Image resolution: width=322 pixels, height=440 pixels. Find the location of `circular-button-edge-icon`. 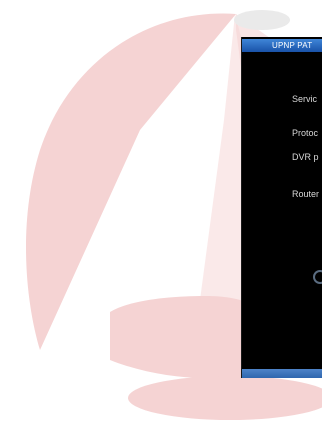

circular-button-edge-icon is located at coordinates (317, 277).